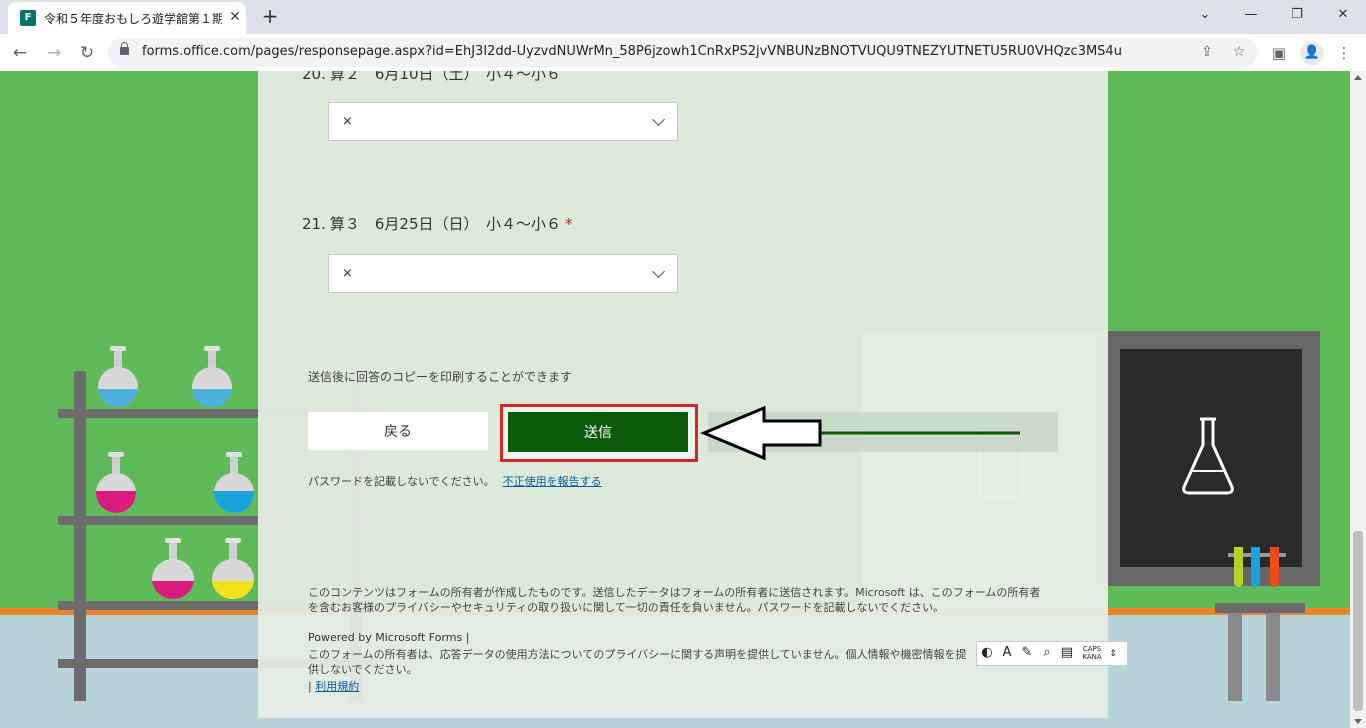 This screenshot has width=1366, height=728. Describe the element at coordinates (235, 17) in the screenshot. I see `close-icon: ✕` at that location.